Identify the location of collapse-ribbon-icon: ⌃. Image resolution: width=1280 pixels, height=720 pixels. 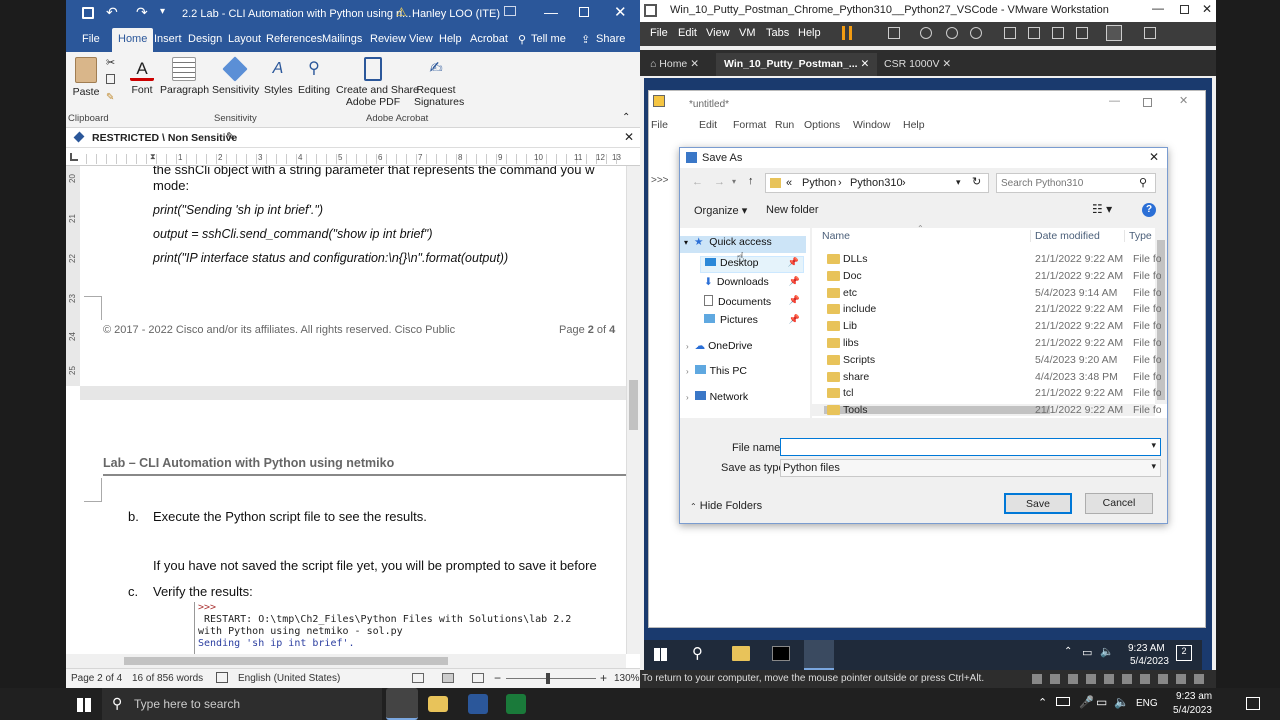
(626, 117).